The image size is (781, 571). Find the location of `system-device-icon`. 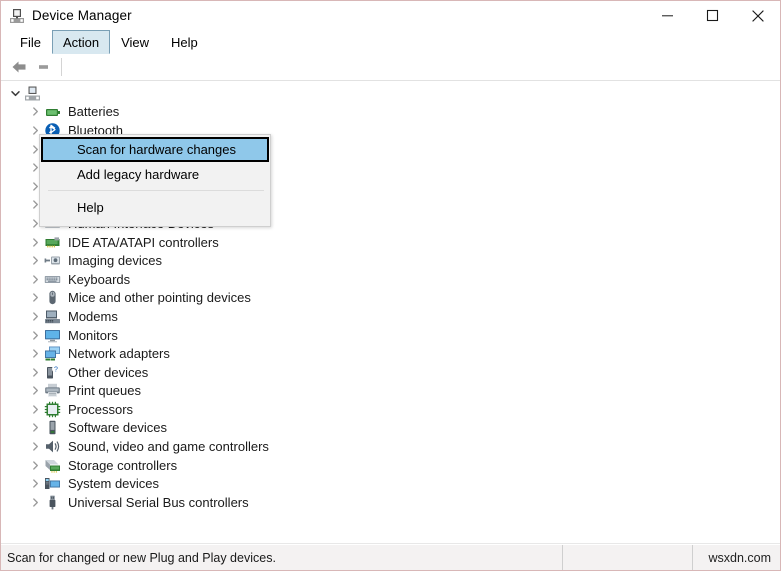

system-device-icon is located at coordinates (52, 483).